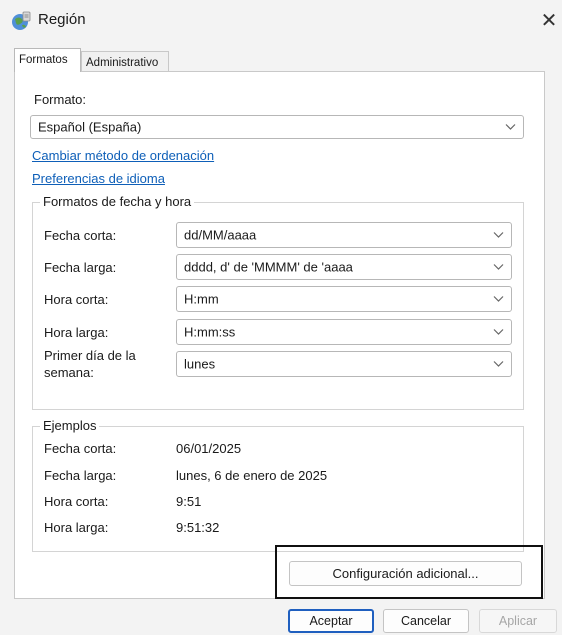 This screenshot has width=562, height=635. What do you see at coordinates (277, 127) in the screenshot?
I see `format-dropdown: Español (España)` at bounding box center [277, 127].